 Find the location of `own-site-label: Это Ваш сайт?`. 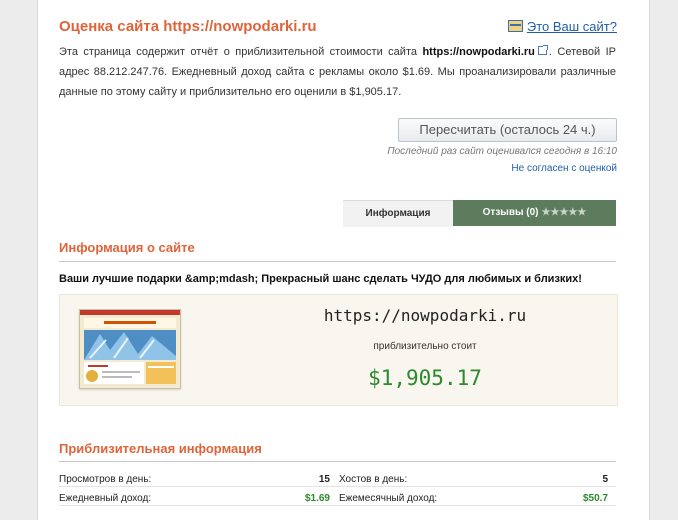

own-site-label: Это Ваш сайт? is located at coordinates (571, 26).